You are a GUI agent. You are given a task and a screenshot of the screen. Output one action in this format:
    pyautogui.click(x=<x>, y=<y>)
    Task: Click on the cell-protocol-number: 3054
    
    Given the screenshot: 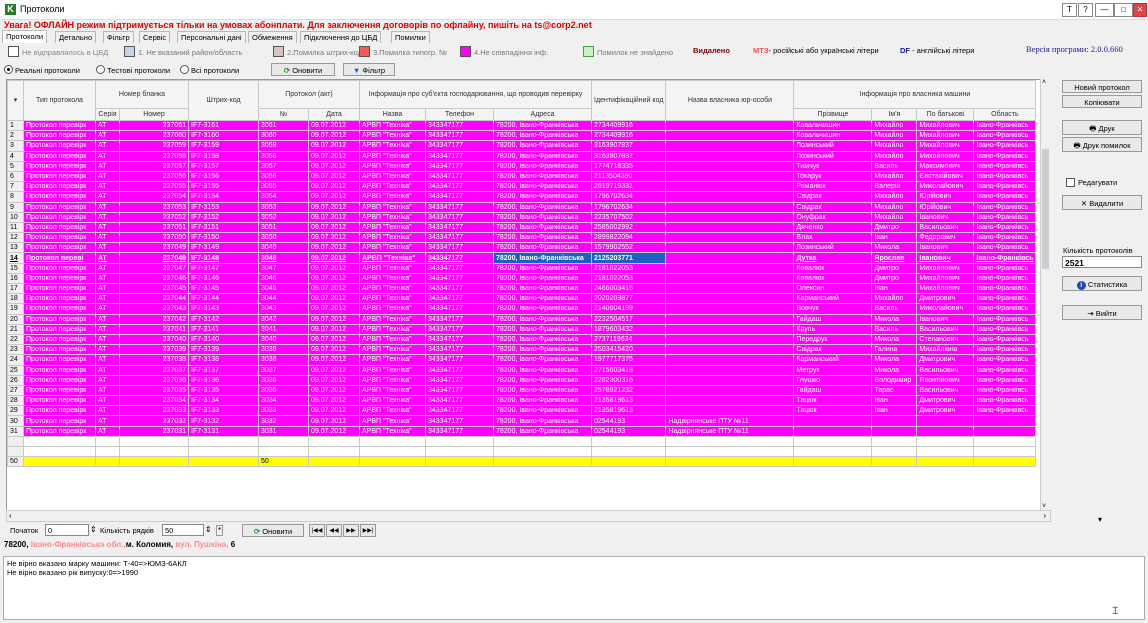 What is the action you would take?
    pyautogui.click(x=283, y=197)
    